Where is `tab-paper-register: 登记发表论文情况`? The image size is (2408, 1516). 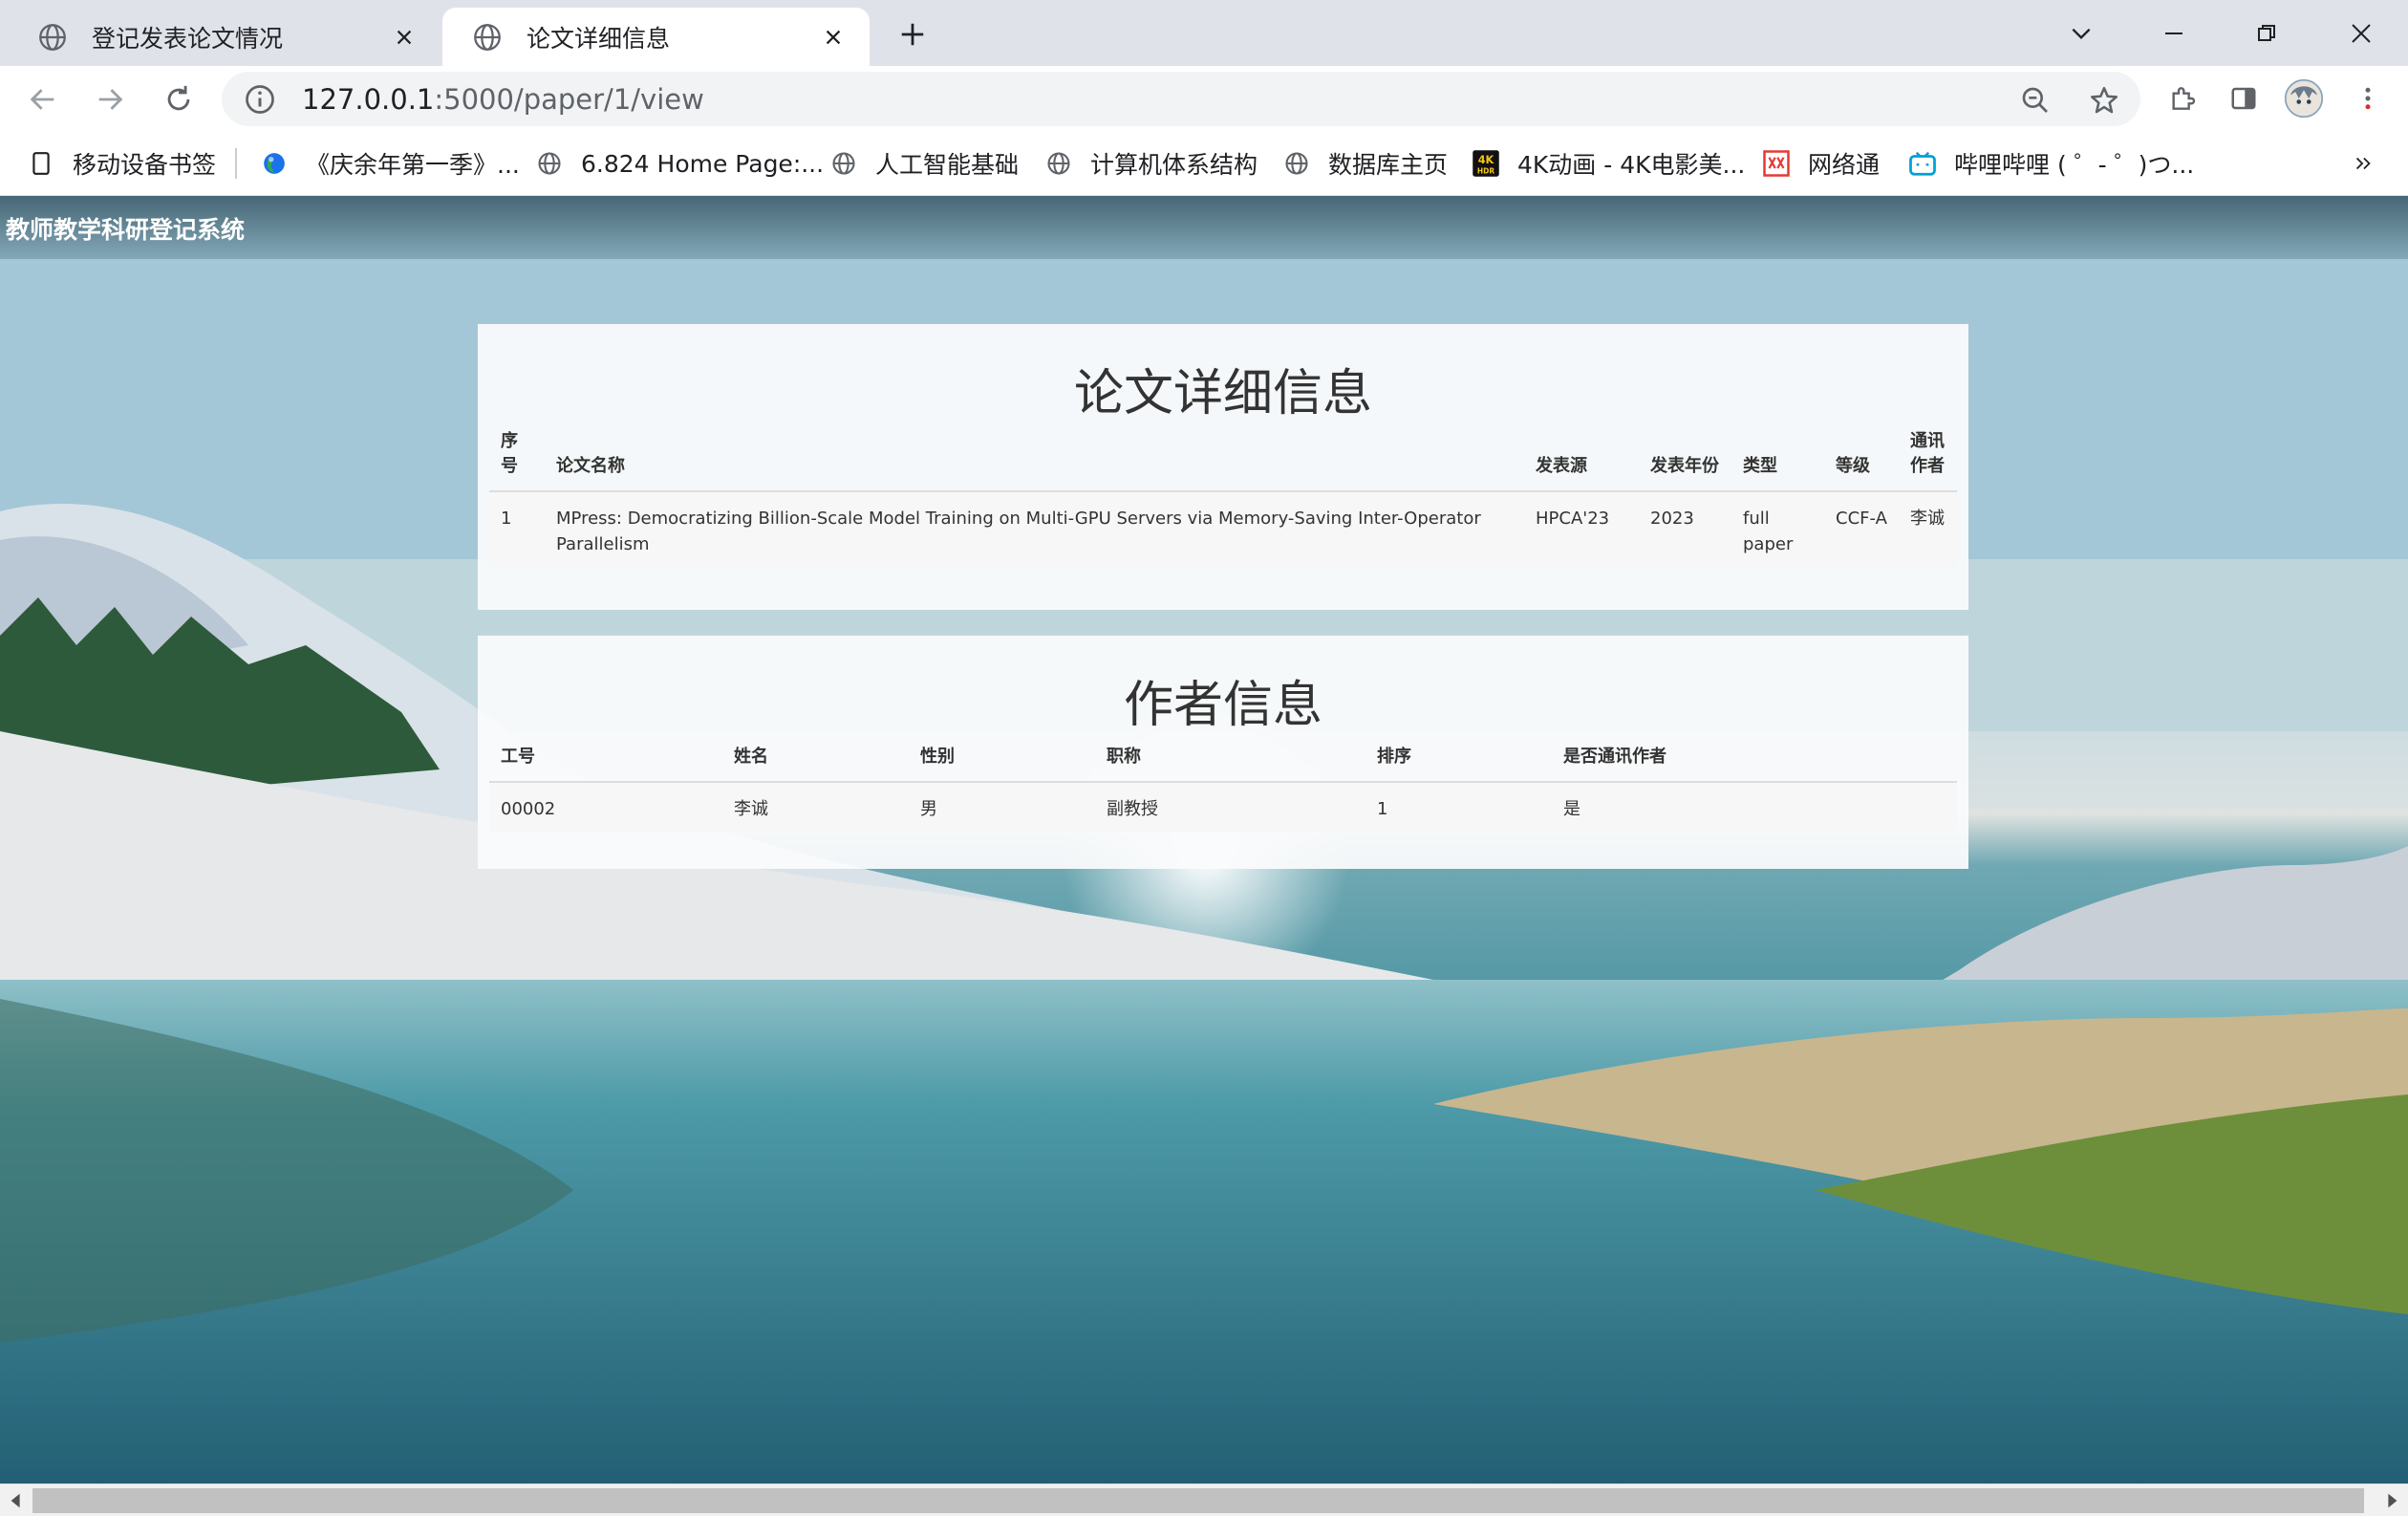 tab-paper-register: 登记发表论文情况 is located at coordinates (225, 37).